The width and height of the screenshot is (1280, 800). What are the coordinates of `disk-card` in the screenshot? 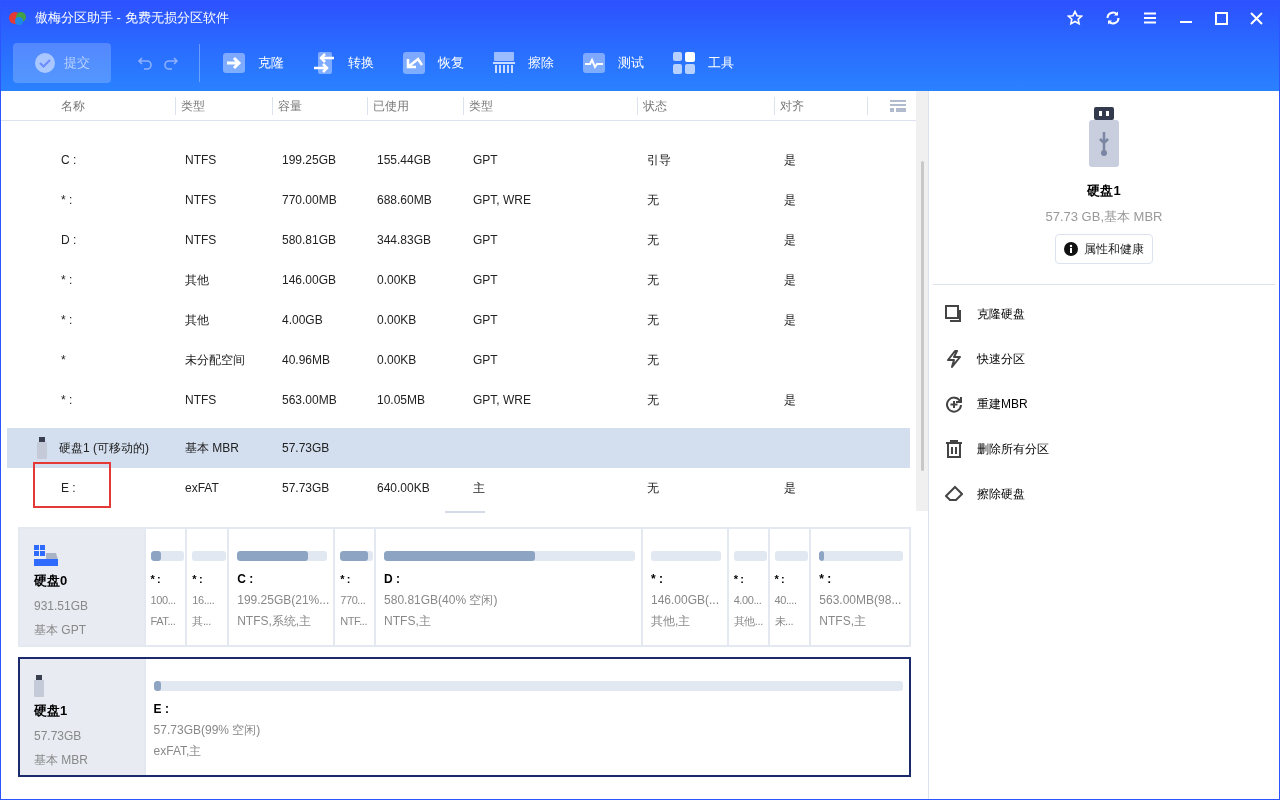 It's located at (464, 587).